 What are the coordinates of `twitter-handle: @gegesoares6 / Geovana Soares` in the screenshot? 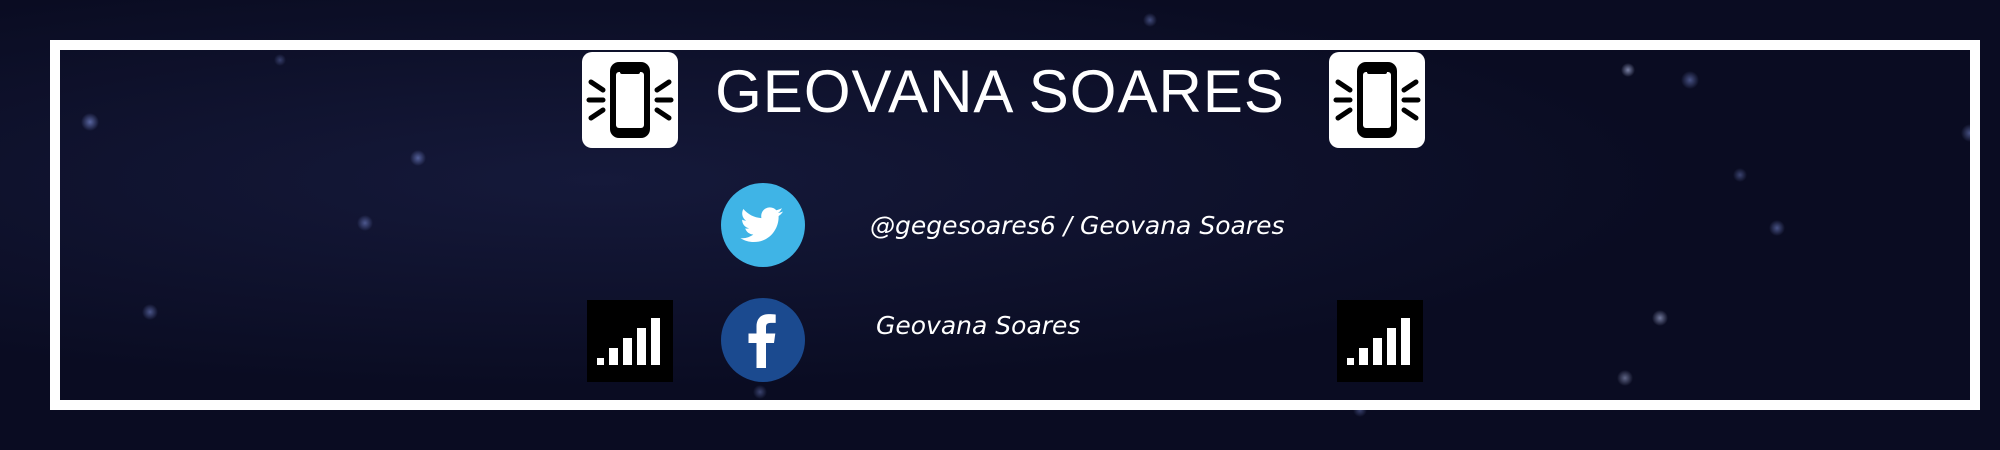 It's located at (1077, 226).